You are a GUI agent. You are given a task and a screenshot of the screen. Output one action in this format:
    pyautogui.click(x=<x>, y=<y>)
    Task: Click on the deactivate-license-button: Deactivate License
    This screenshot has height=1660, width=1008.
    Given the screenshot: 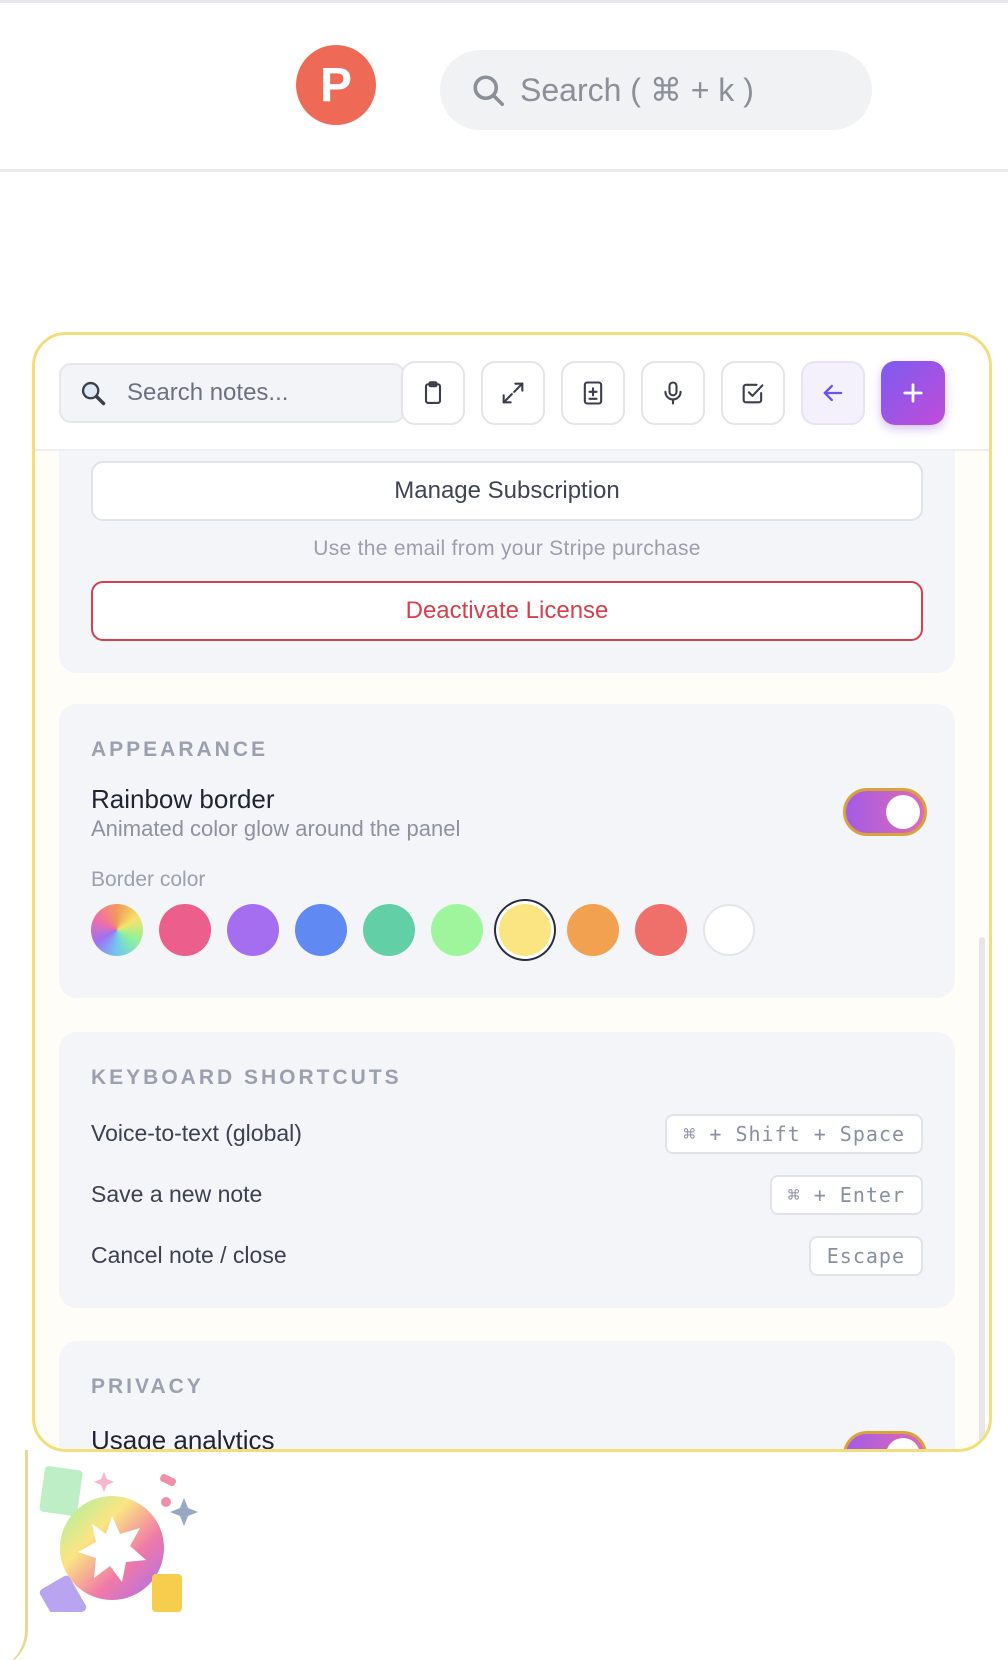 What is the action you would take?
    pyautogui.click(x=507, y=611)
    